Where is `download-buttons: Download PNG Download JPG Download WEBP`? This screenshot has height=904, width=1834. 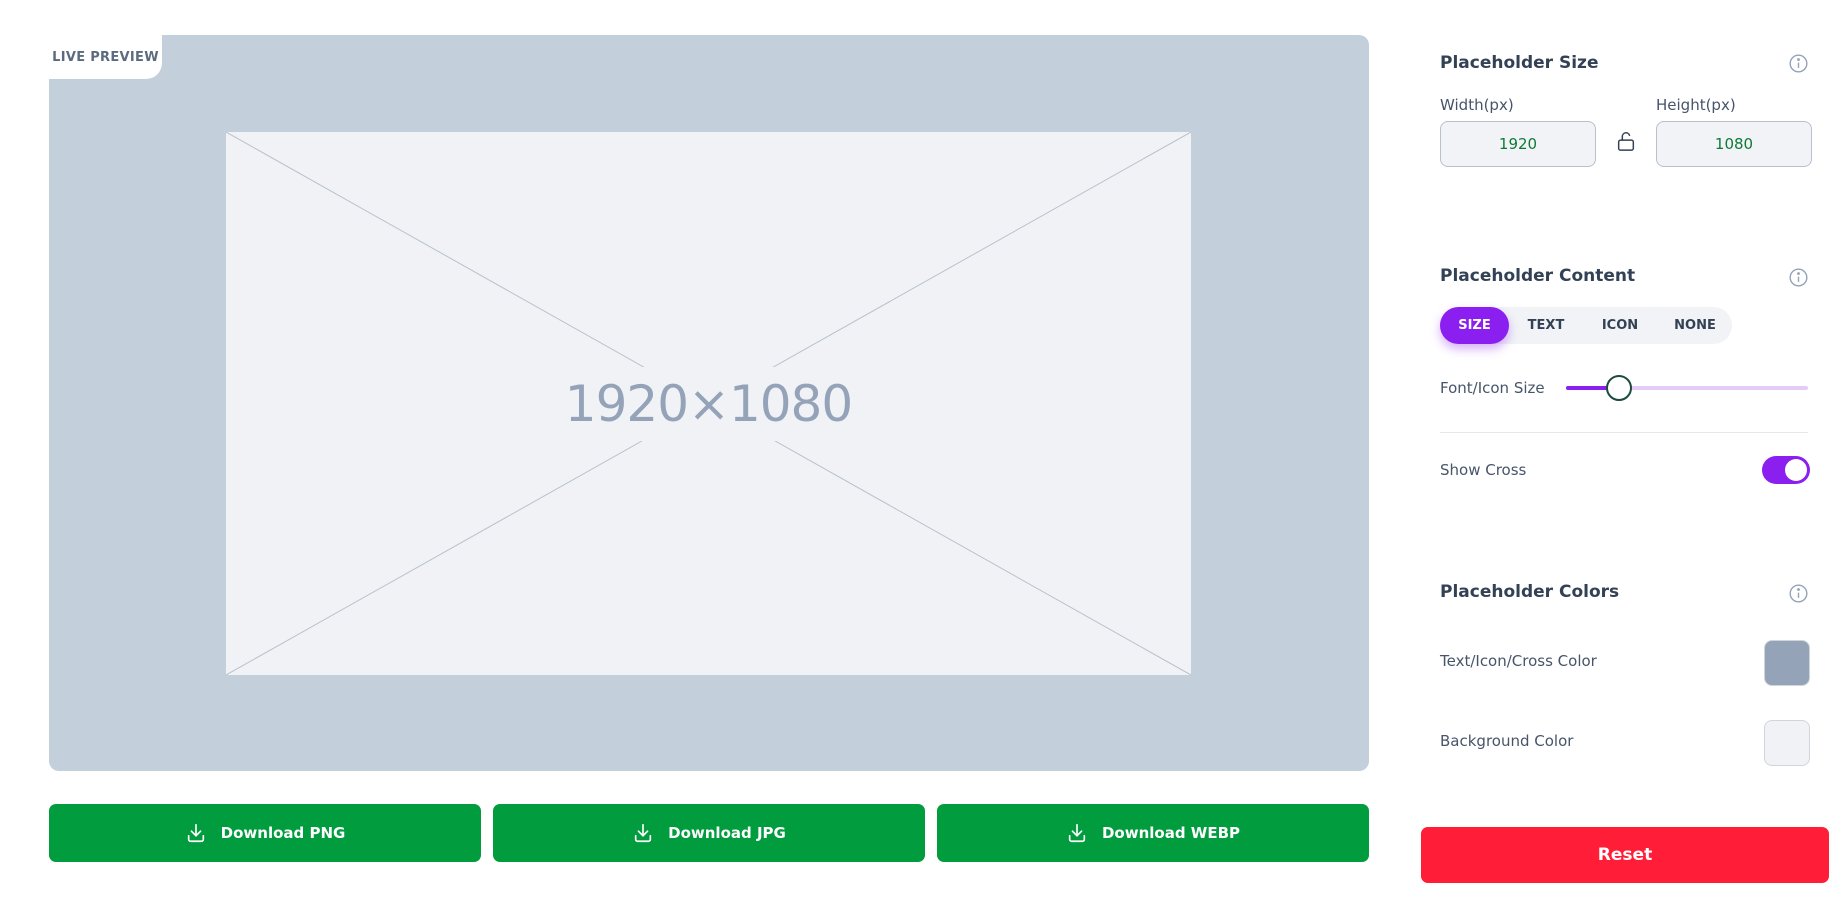
download-buttons: Download PNG Download JPG Download WEBP is located at coordinates (709, 833).